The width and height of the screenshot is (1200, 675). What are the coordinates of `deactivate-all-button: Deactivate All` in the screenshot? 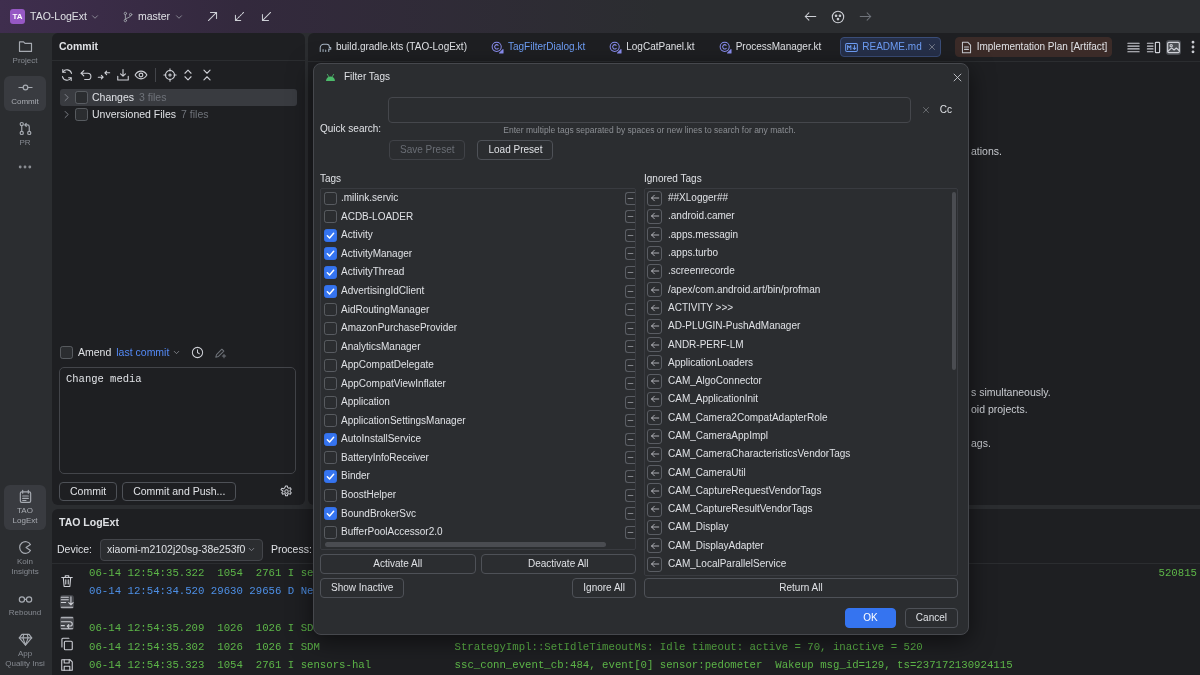 It's located at (558, 564).